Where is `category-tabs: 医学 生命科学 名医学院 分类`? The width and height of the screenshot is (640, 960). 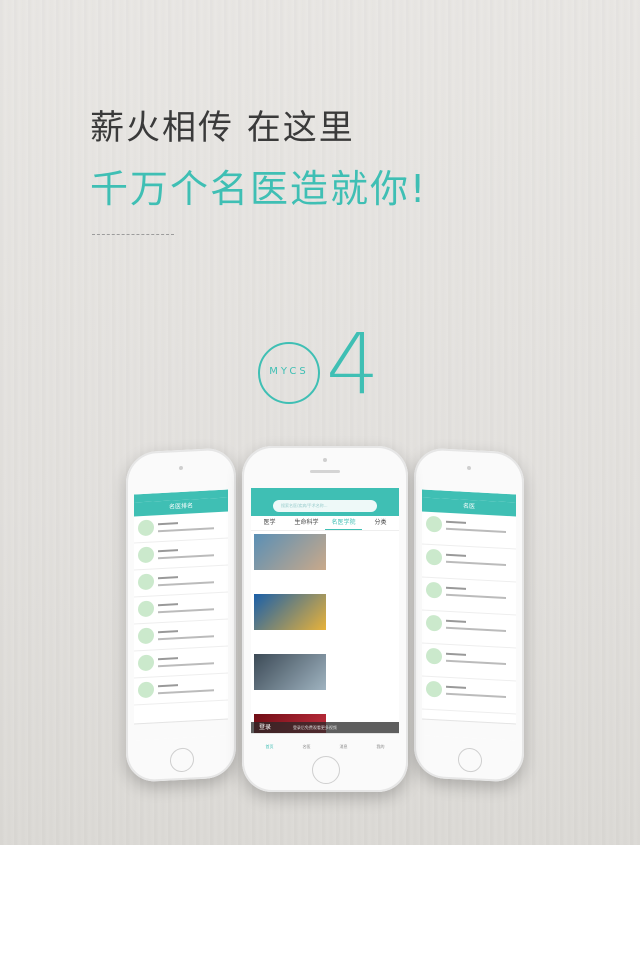
category-tabs: 医学 生命科学 名医学院 分类 is located at coordinates (325, 523).